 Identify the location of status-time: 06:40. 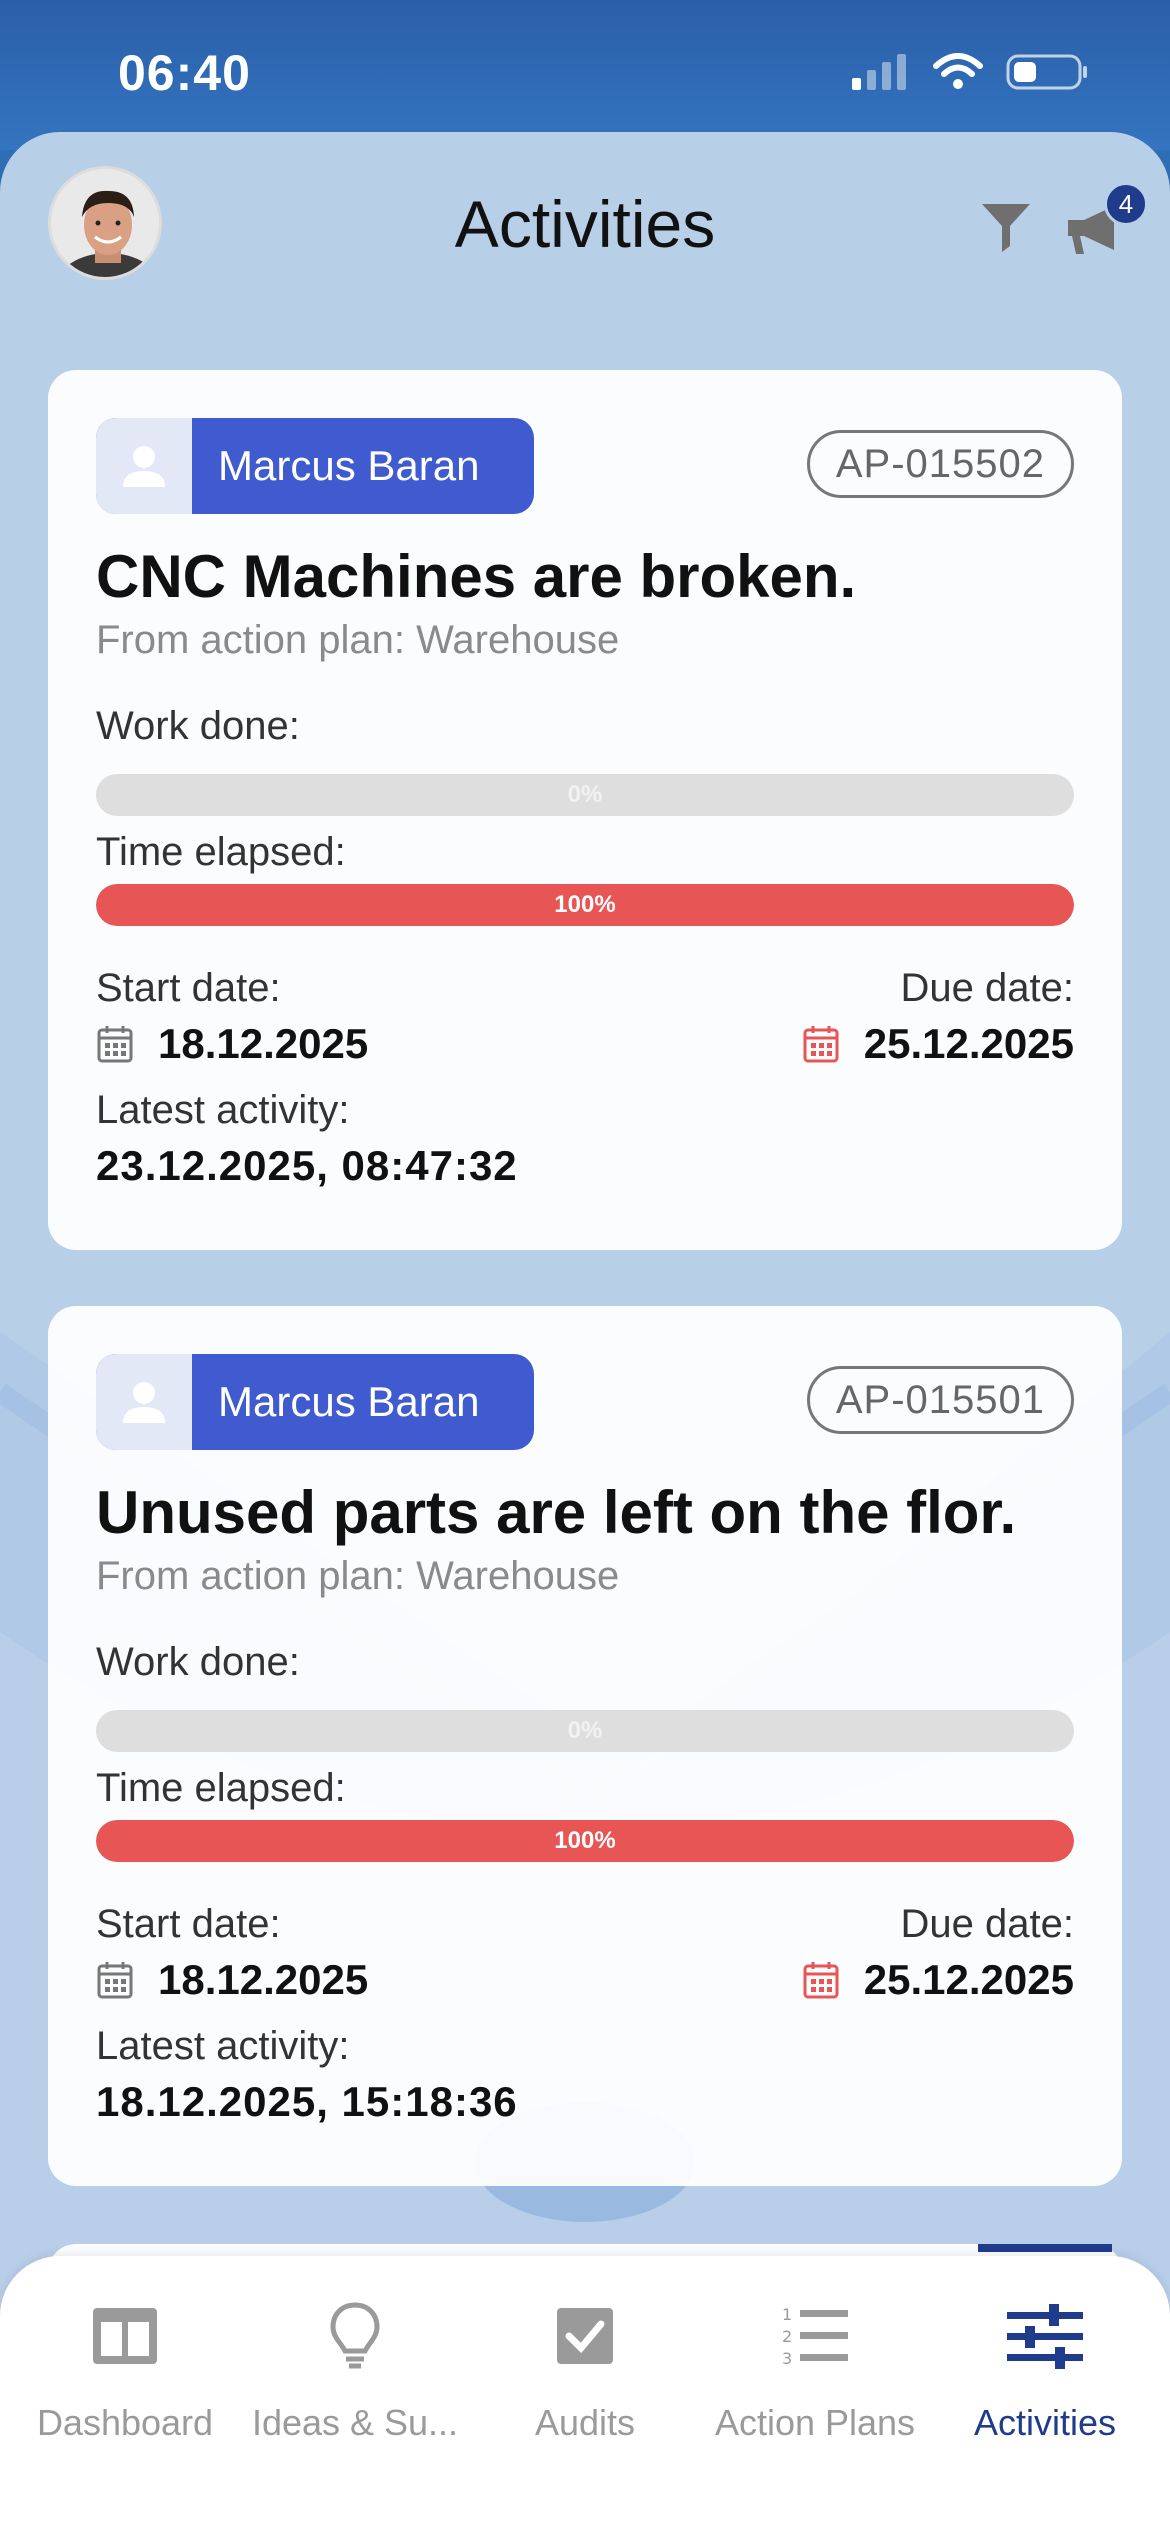
(184, 73).